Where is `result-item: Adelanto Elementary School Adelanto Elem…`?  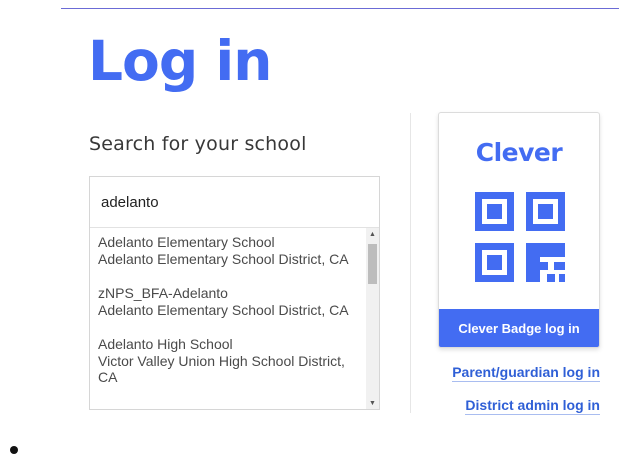
result-item: Adelanto Elementary School Adelanto Elem… is located at coordinates (228, 253).